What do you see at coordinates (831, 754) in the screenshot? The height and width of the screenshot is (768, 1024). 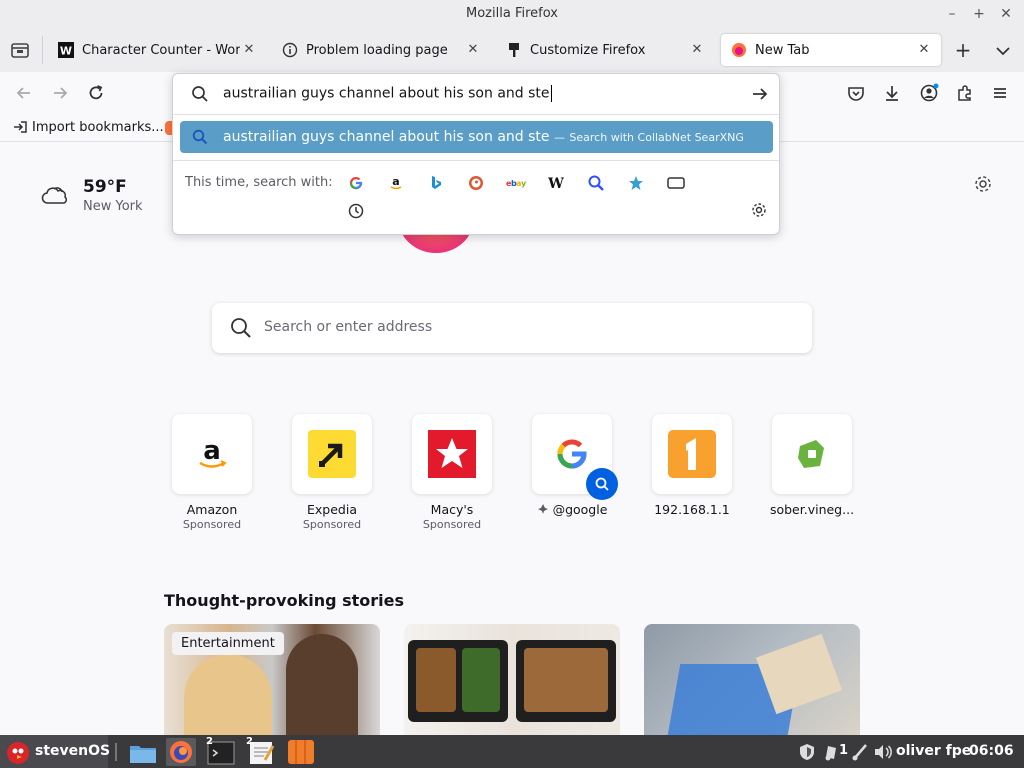 I see `tray-notifications` at bounding box center [831, 754].